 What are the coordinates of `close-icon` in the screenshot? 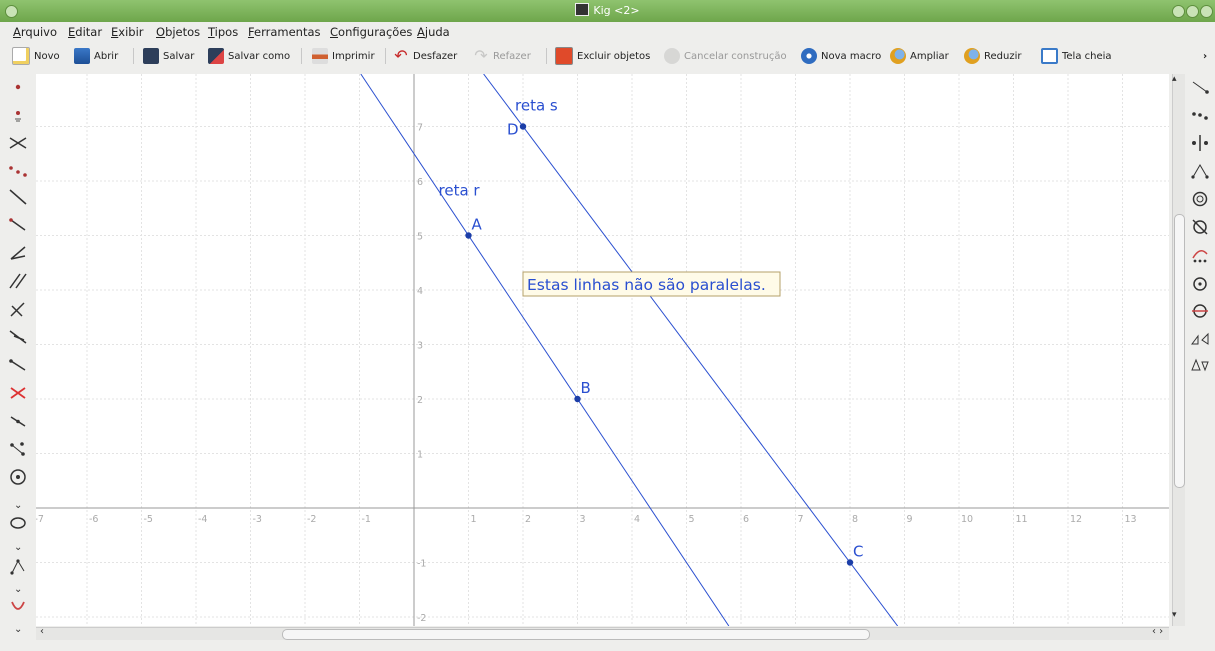 It's located at (1206, 11).